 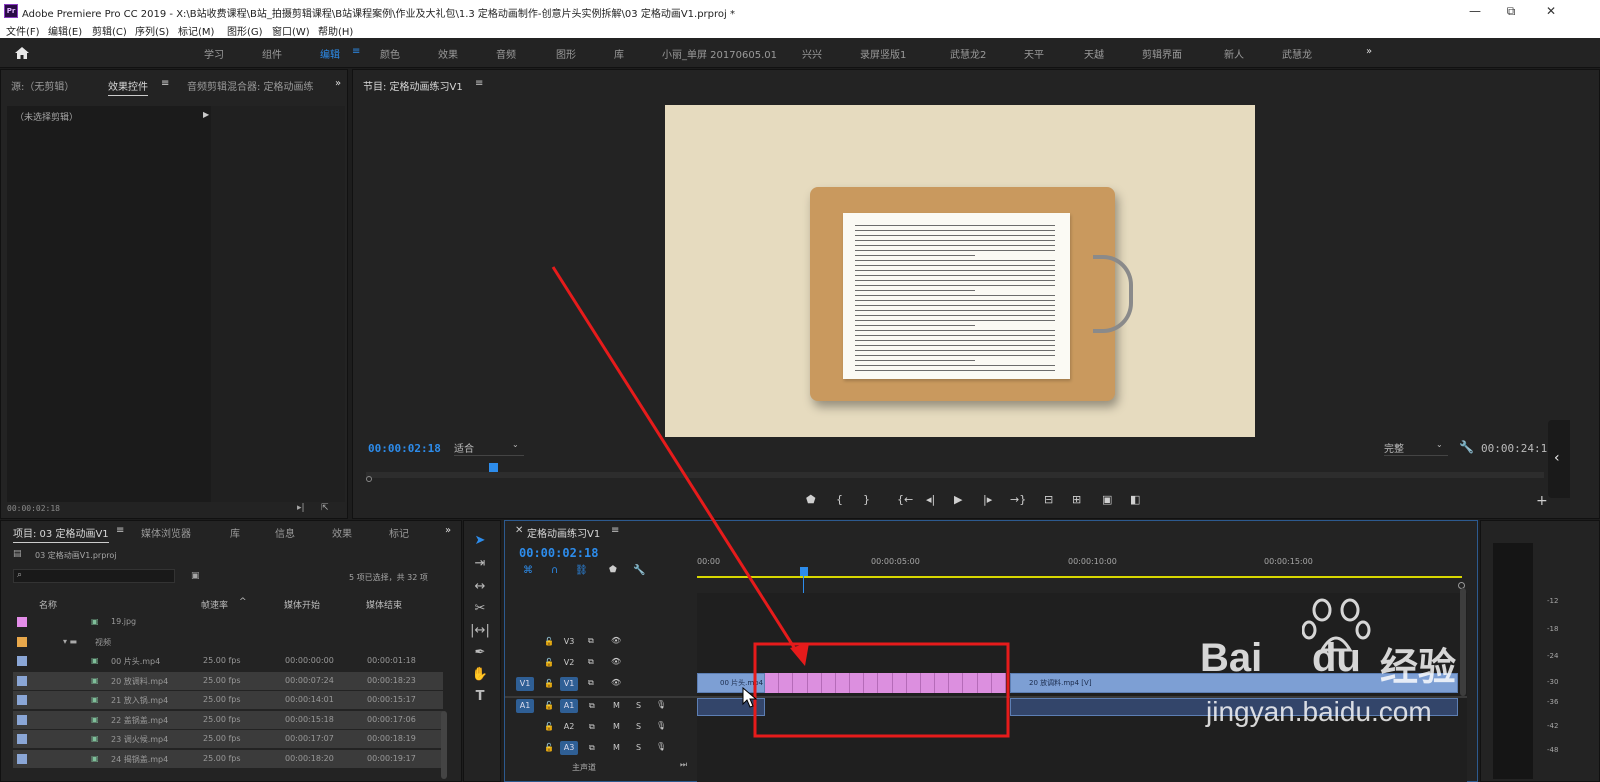 I want to click on watermark-url: jingyan.baidu.com, so click(x=1319, y=711).